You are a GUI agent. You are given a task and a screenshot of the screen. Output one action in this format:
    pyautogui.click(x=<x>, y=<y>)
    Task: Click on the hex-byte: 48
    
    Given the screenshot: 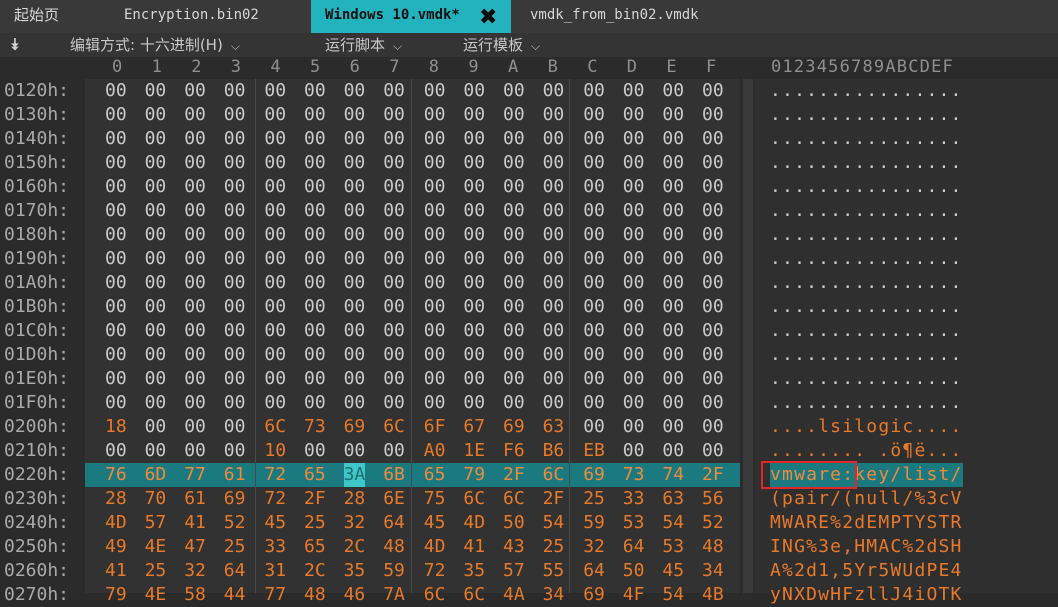 What is the action you would take?
    pyautogui.click(x=315, y=595)
    